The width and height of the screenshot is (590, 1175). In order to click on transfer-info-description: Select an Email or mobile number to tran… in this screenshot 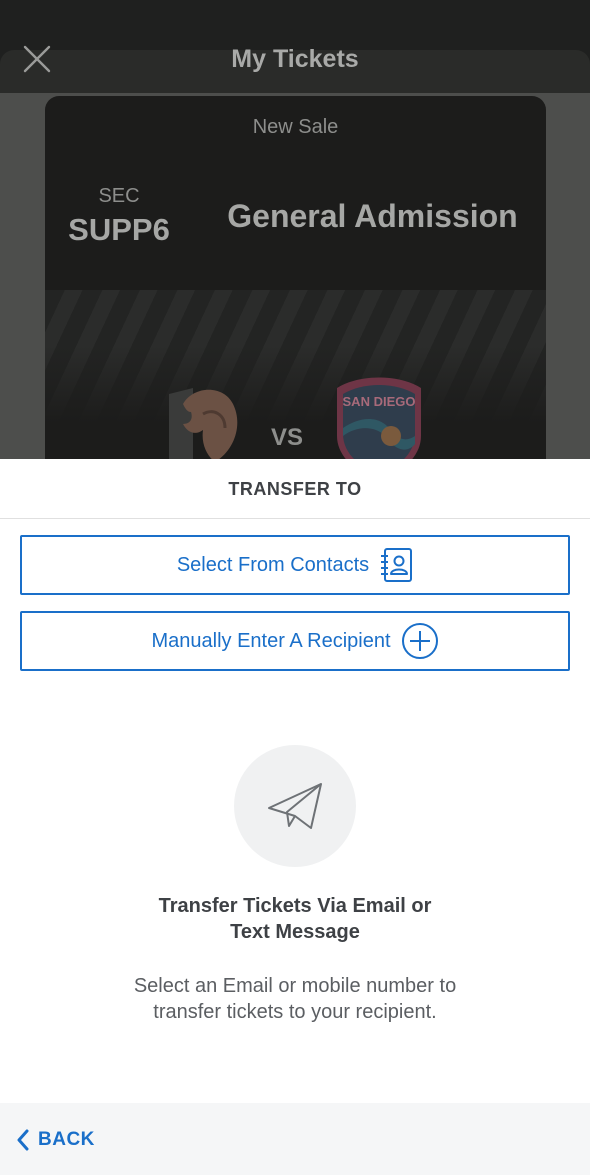, I will do `click(295, 999)`.